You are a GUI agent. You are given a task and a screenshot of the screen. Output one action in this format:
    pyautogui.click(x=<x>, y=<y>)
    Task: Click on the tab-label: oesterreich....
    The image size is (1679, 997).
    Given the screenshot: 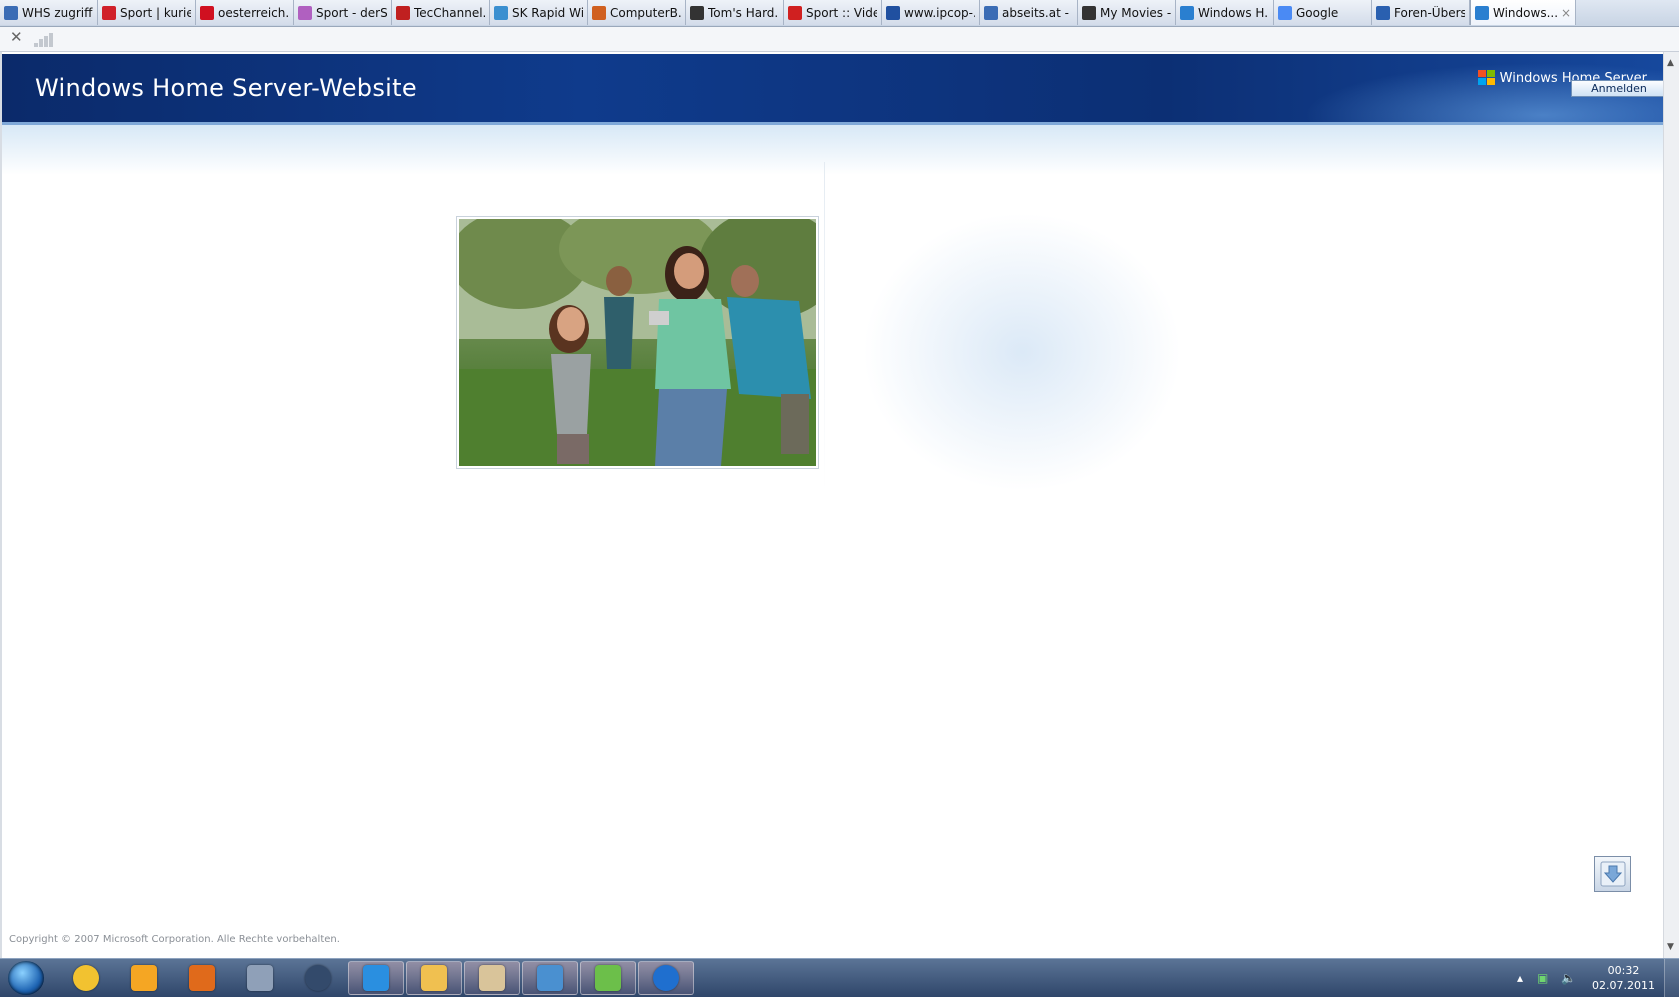 What is the action you would take?
    pyautogui.click(x=253, y=12)
    